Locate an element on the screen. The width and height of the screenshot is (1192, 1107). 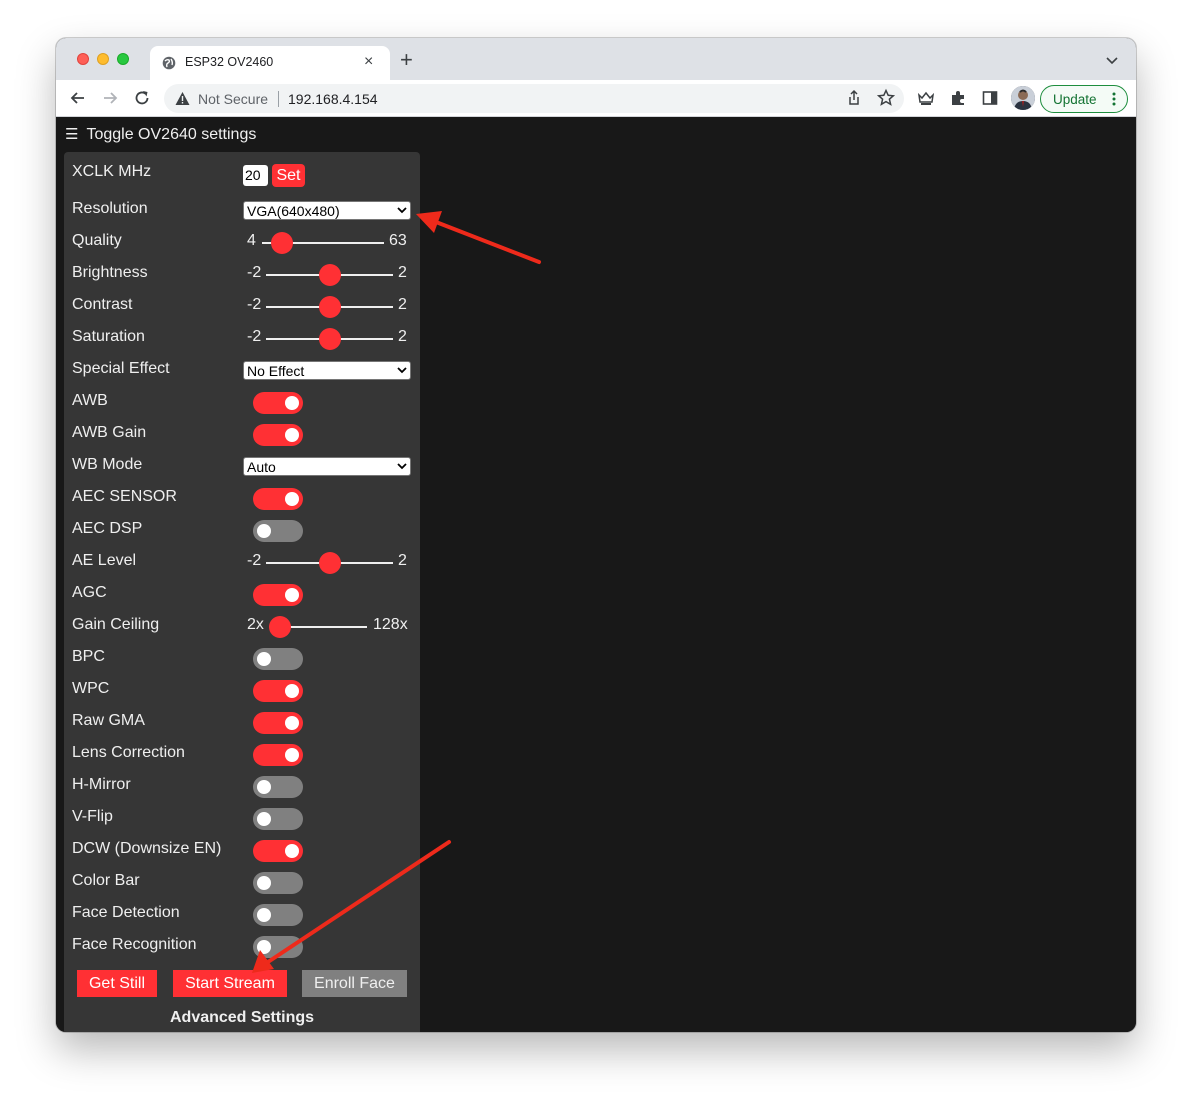
brightness-slider-thumb is located at coordinates (330, 275).